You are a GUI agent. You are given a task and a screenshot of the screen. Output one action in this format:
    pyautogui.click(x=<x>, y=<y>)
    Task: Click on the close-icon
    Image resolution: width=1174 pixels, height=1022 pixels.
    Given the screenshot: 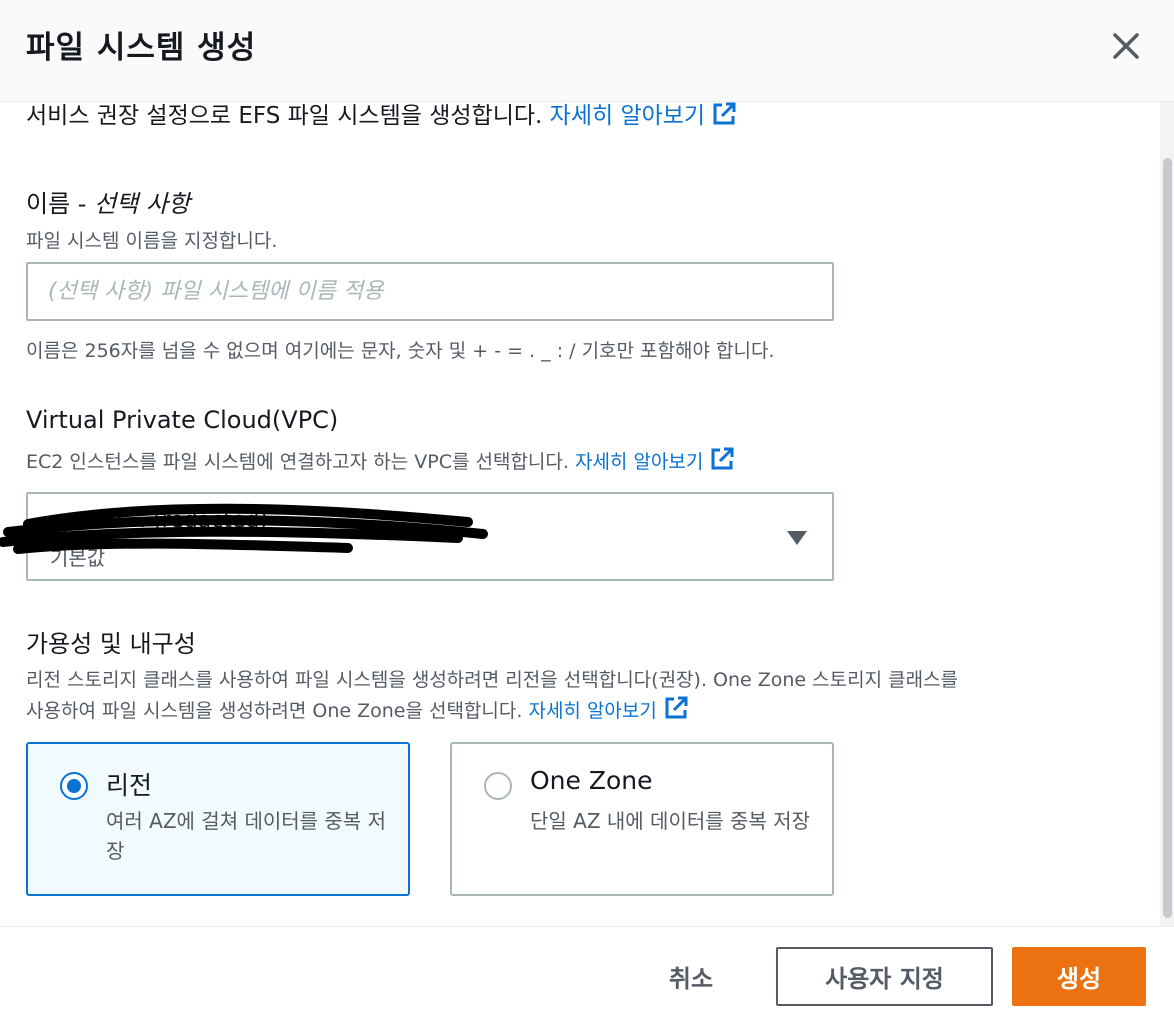 What is the action you would take?
    pyautogui.click(x=1126, y=46)
    